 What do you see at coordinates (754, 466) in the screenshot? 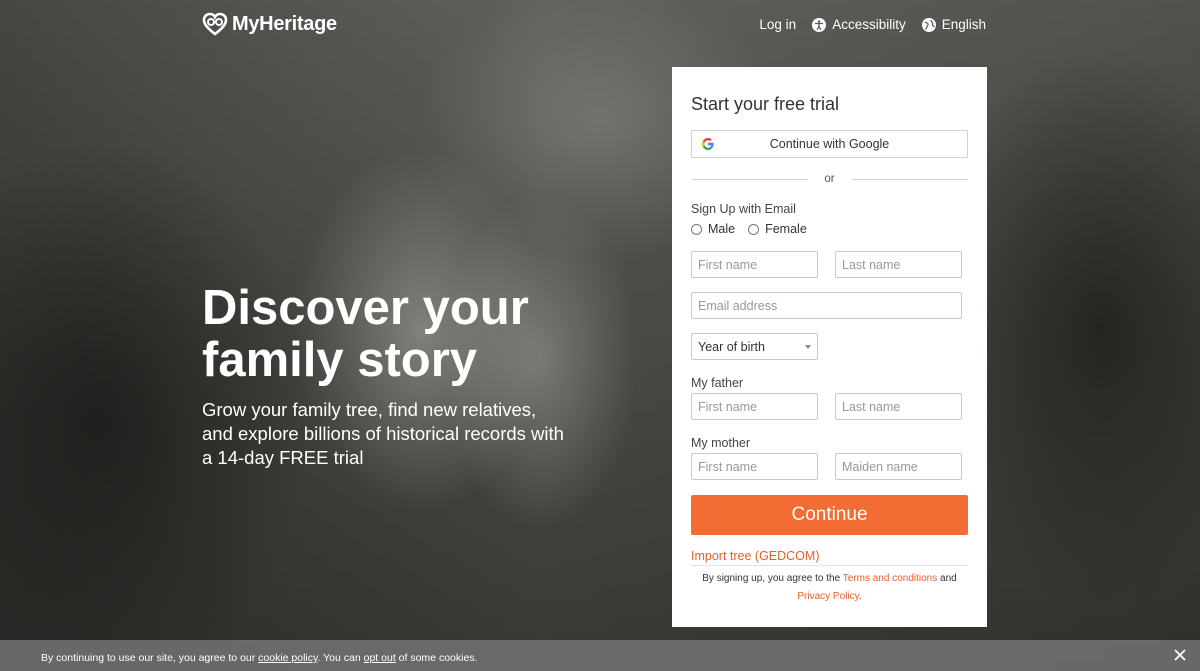
I see `mother-first-name-input` at bounding box center [754, 466].